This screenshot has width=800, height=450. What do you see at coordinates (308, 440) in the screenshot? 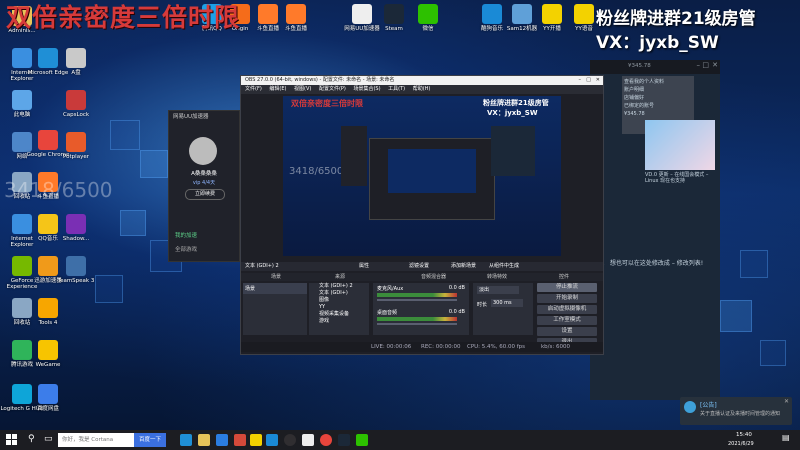
I see `uu-accelerator-icon` at bounding box center [308, 440].